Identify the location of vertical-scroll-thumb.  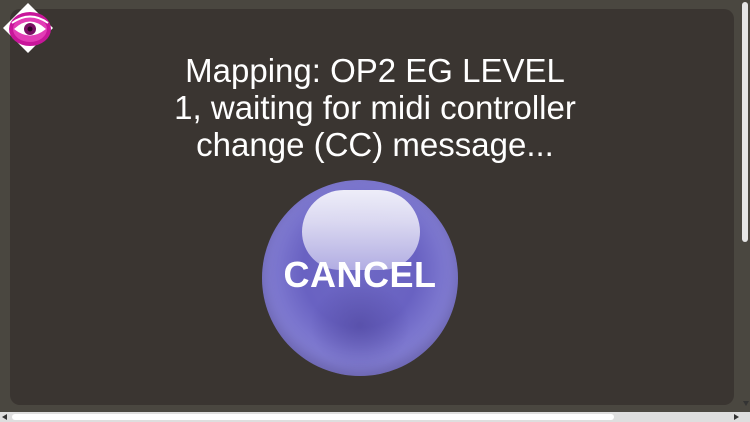
(745, 122).